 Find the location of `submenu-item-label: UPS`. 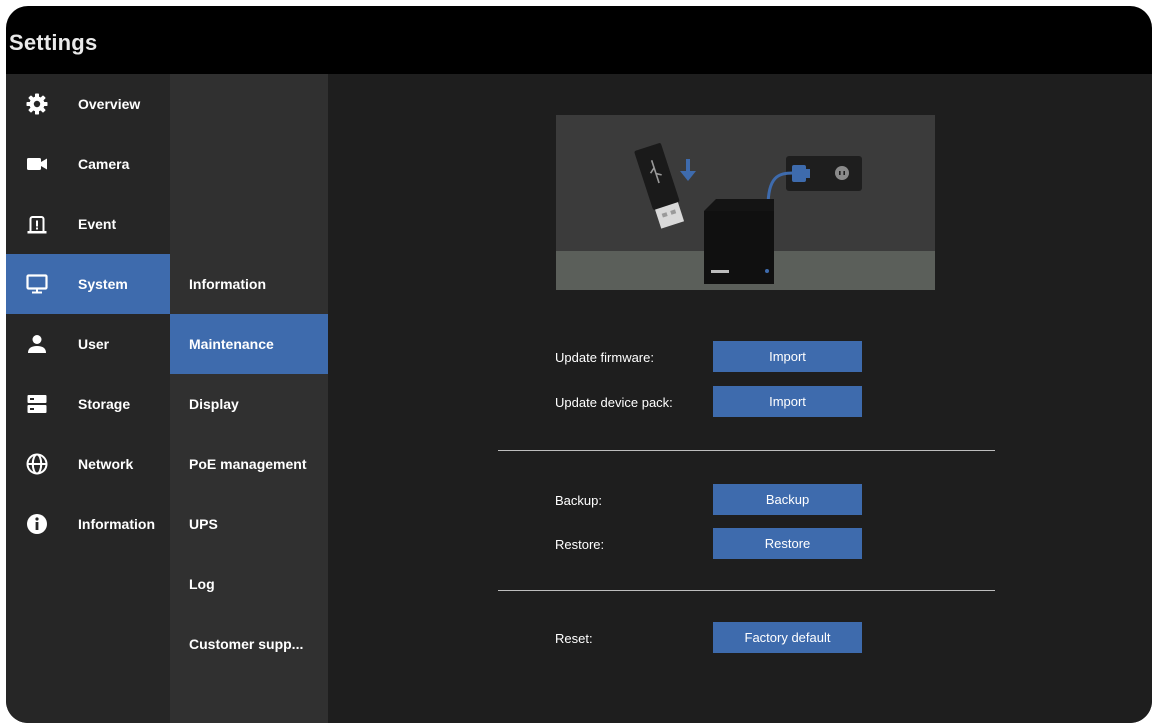

submenu-item-label: UPS is located at coordinates (203, 524).